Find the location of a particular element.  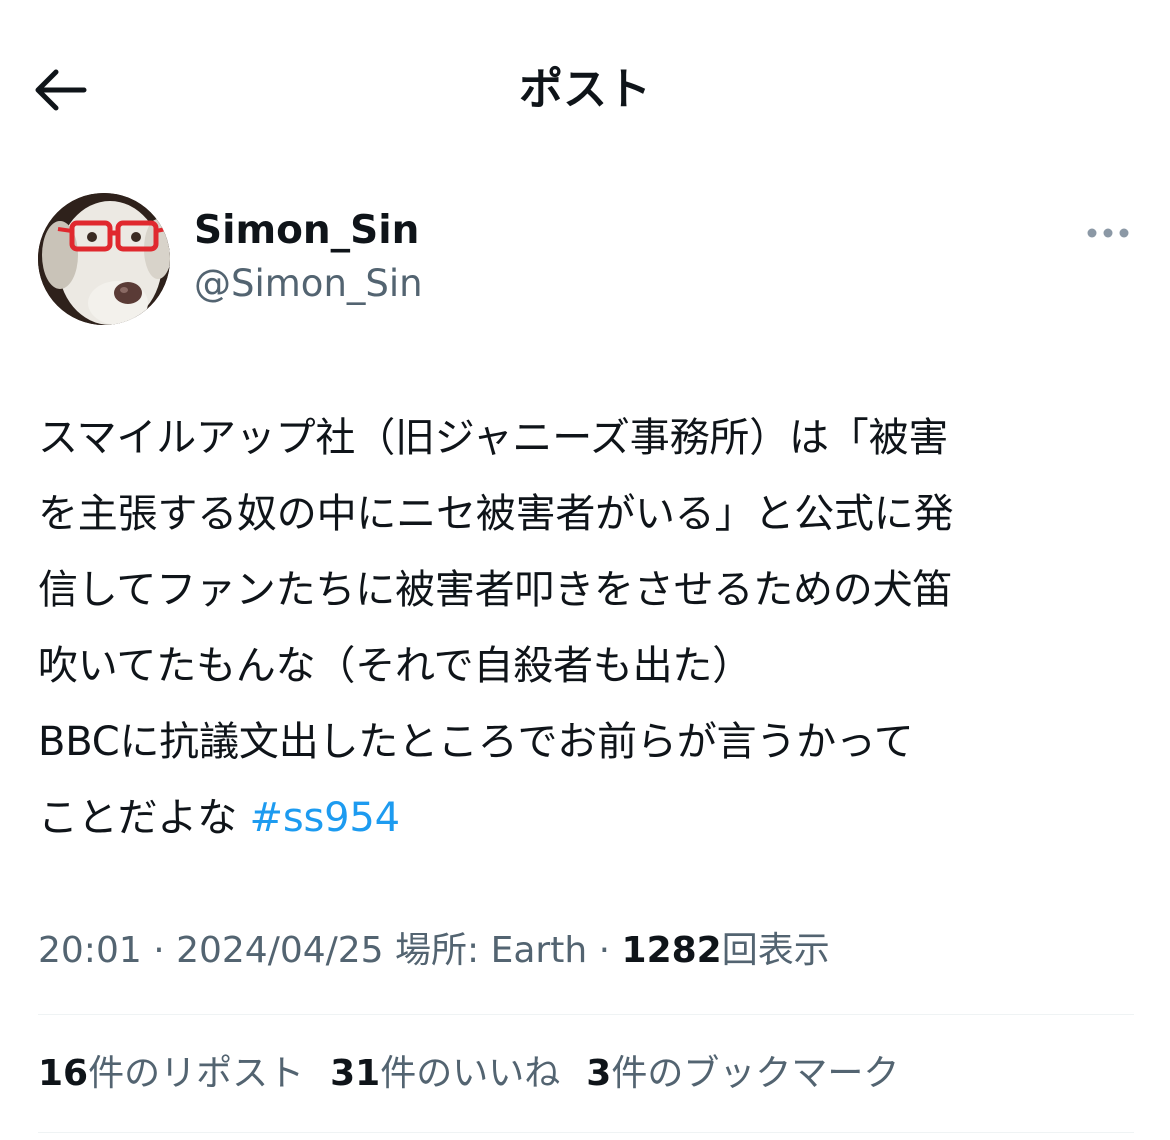

tweet-location: 場所: Earth is located at coordinates (491, 950).